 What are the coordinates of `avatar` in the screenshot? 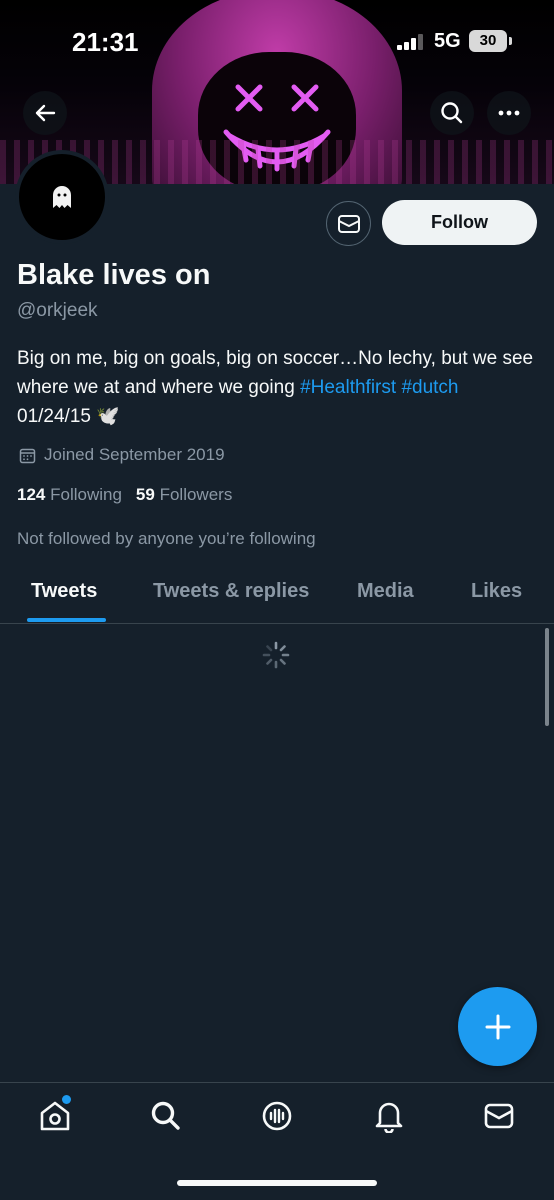 It's located at (62, 197).